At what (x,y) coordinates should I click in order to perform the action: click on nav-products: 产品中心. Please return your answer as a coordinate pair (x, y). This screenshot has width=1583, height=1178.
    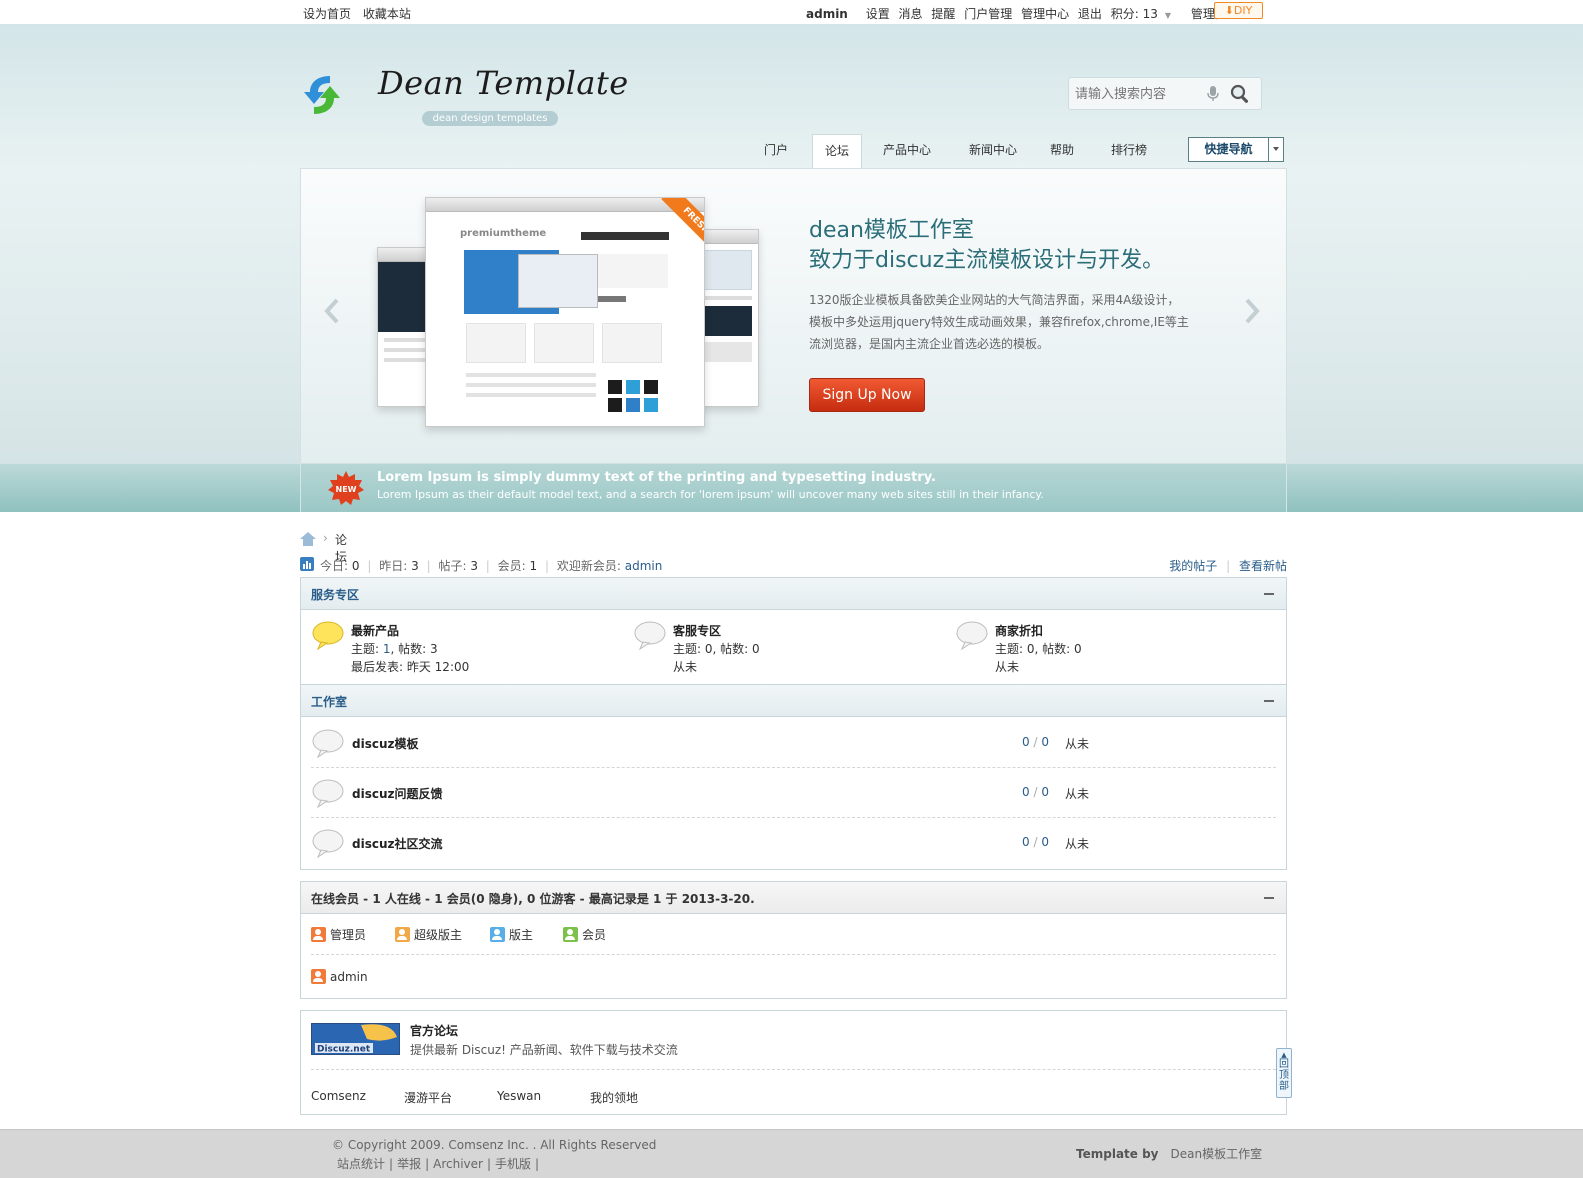
    Looking at the image, I should click on (907, 150).